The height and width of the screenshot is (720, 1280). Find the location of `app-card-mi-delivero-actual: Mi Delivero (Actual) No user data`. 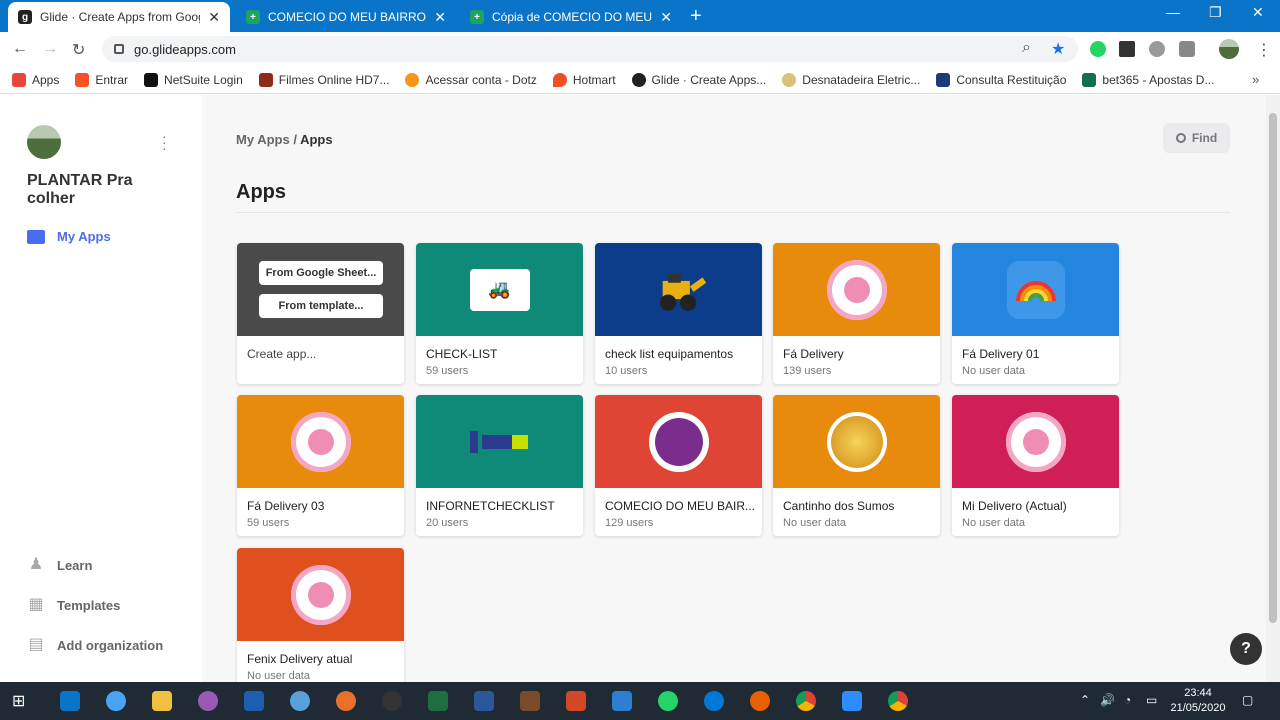

app-card-mi-delivero-actual: Mi Delivero (Actual) No user data is located at coordinates (1035, 465).